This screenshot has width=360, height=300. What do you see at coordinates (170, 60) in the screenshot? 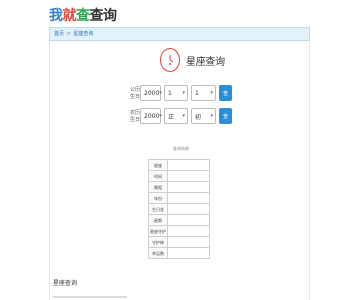
I see `clock-icon` at bounding box center [170, 60].